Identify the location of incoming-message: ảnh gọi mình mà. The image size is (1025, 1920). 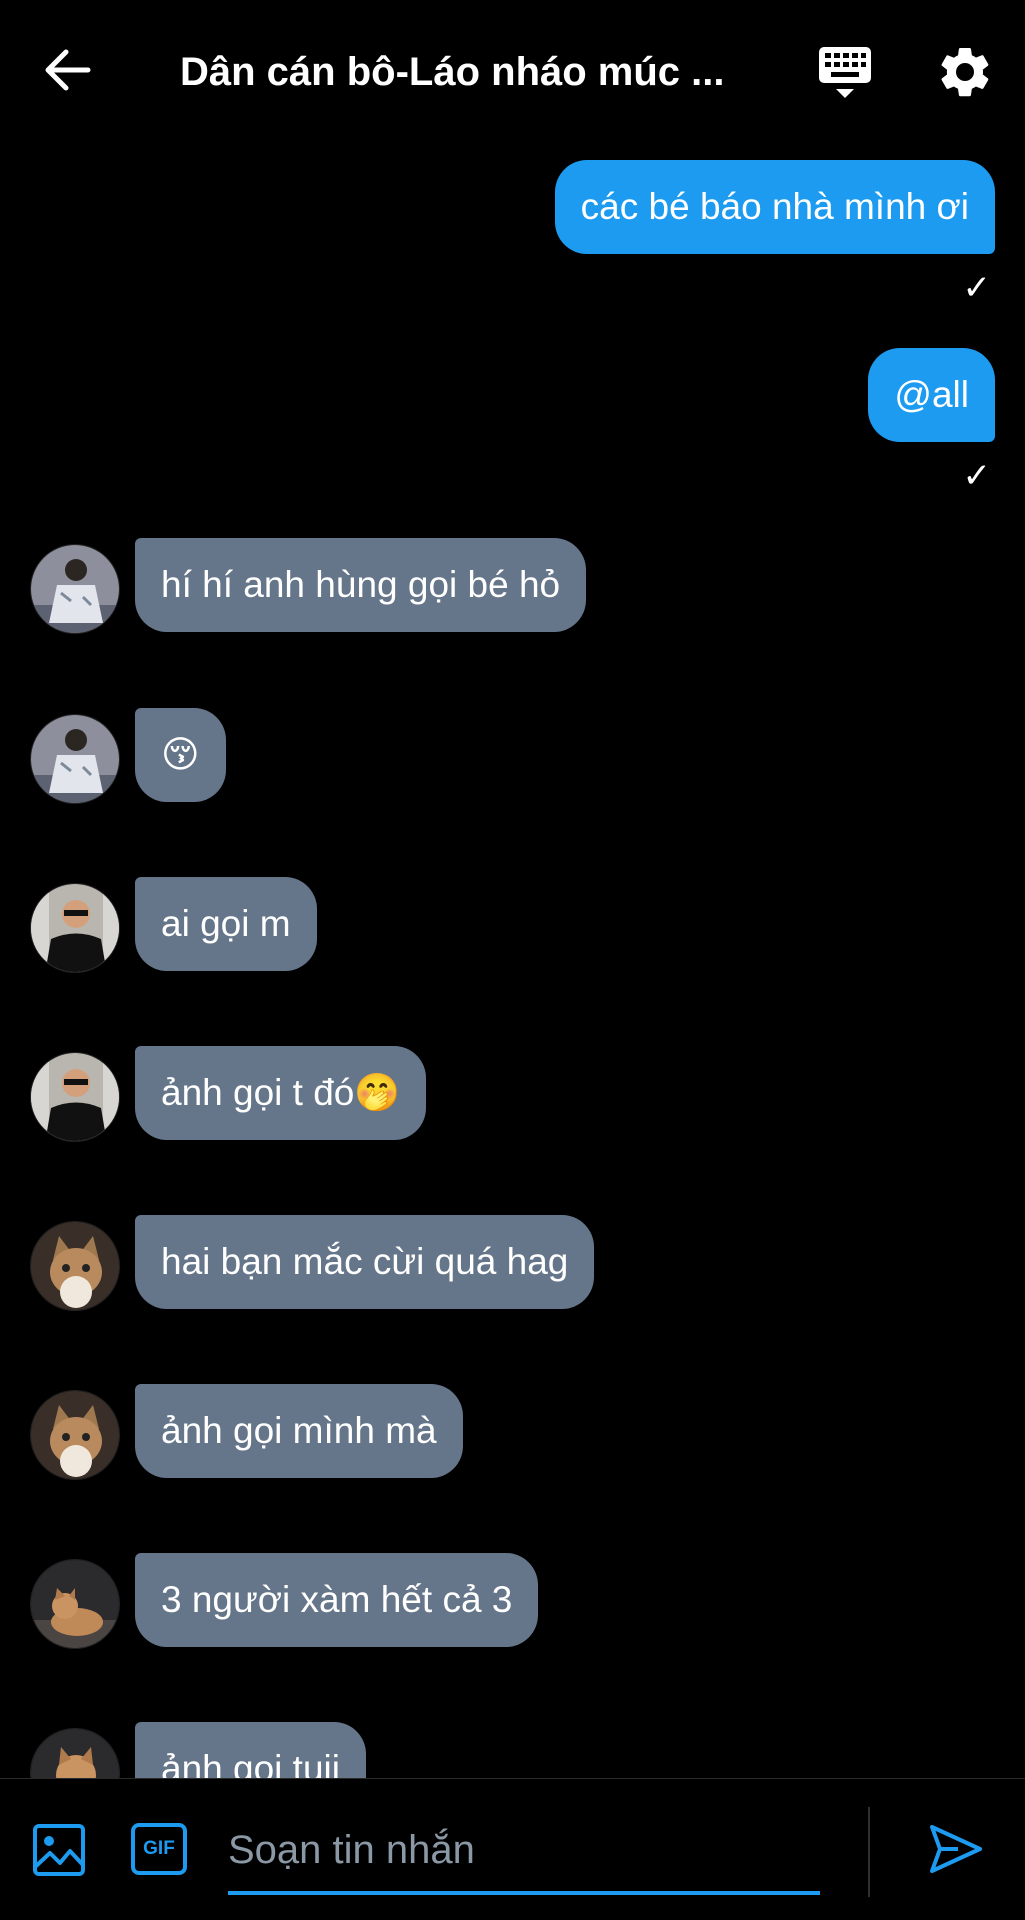
(299, 1431).